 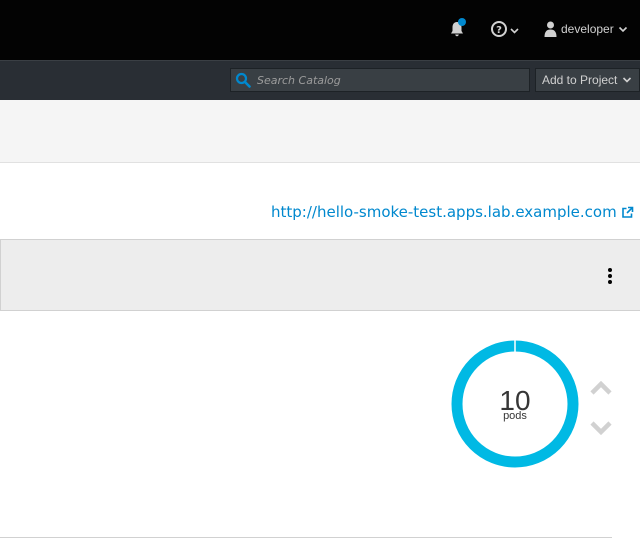 What do you see at coordinates (627, 212) in the screenshot?
I see `external-link-icon` at bounding box center [627, 212].